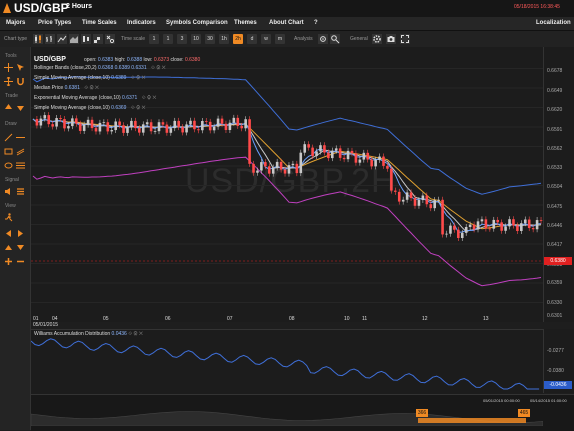 This screenshot has width=574, height=431. What do you see at coordinates (377, 39) in the screenshot?
I see `gear-icon` at bounding box center [377, 39].